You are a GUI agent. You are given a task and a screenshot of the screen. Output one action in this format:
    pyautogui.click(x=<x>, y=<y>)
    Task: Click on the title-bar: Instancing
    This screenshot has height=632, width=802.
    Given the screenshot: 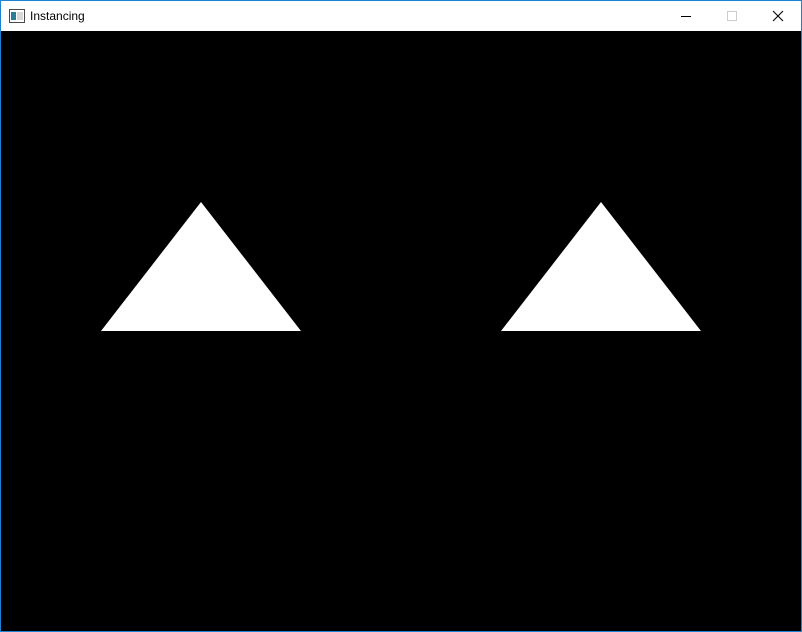 What is the action you would take?
    pyautogui.click(x=401, y=16)
    